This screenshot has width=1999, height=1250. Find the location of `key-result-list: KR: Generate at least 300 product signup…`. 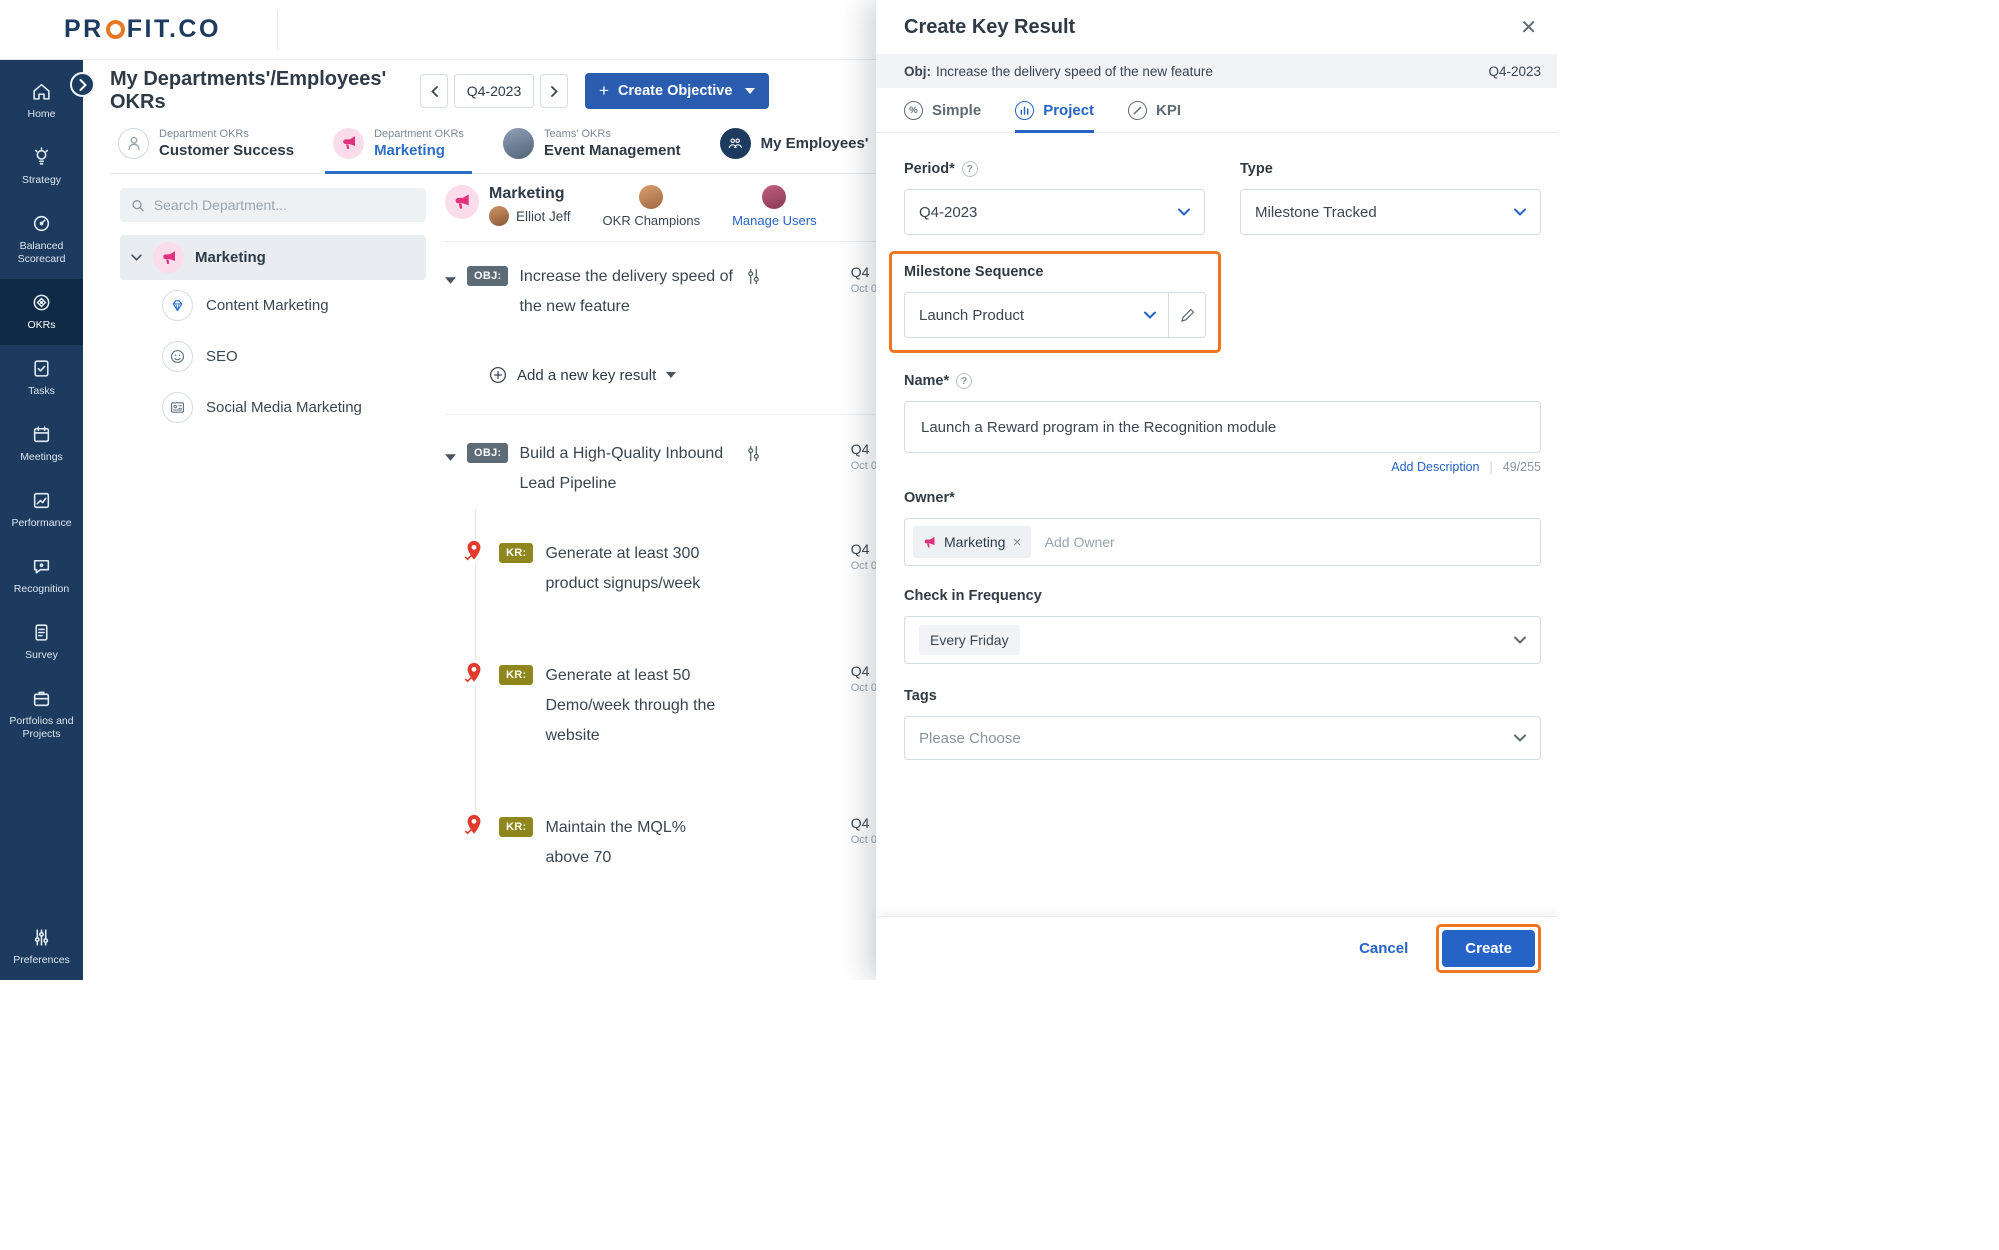

key-result-list: KR: Generate at least 300 product signup… is located at coordinates (661, 691).